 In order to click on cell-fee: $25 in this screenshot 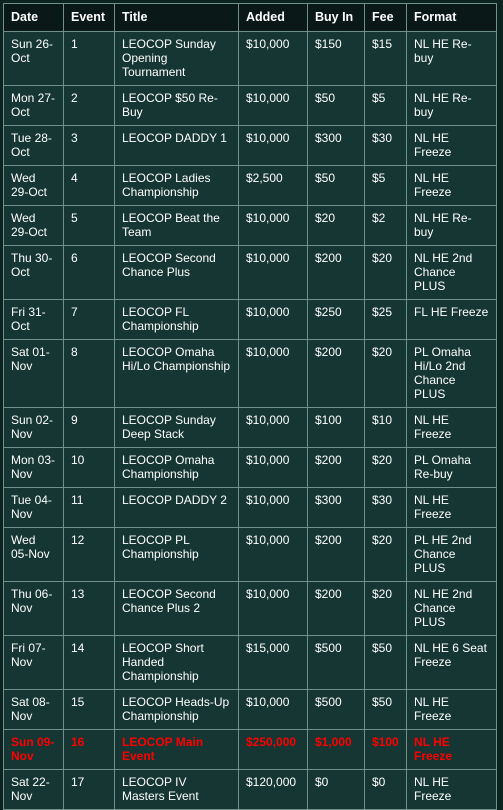, I will do `click(385, 319)`.